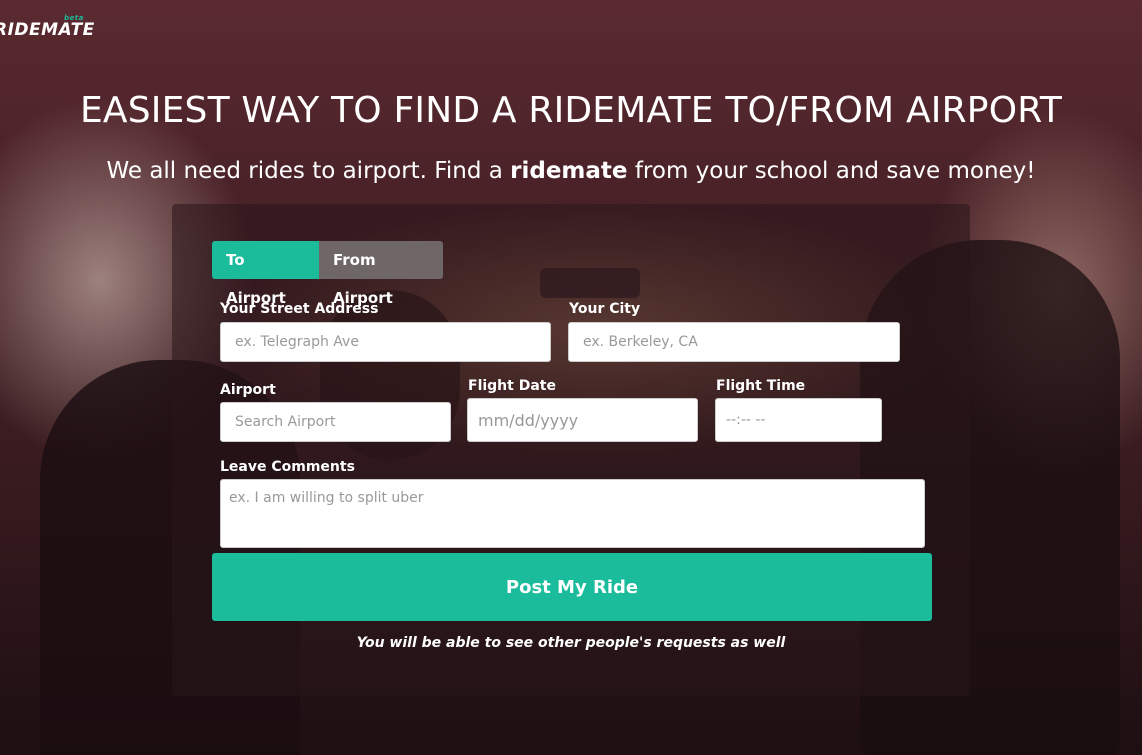 Image resolution: width=1142 pixels, height=755 pixels. What do you see at coordinates (248, 390) in the screenshot?
I see `airport-label: Airport` at bounding box center [248, 390].